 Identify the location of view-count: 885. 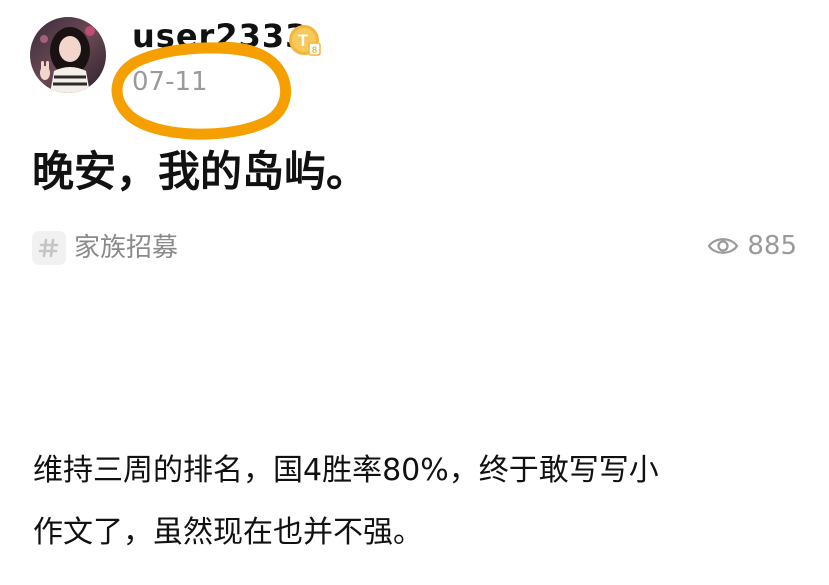
(752, 246).